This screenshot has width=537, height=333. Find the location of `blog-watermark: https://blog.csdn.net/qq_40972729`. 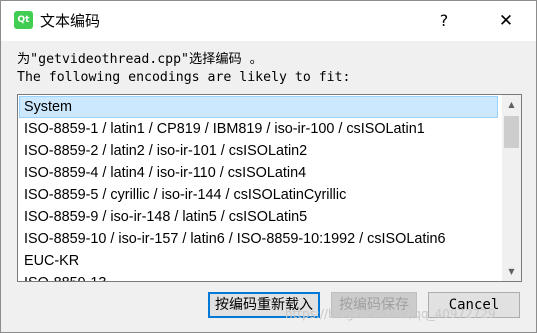

blog-watermark: https://blog.csdn.net/qq_40972729 is located at coordinates (390, 314).